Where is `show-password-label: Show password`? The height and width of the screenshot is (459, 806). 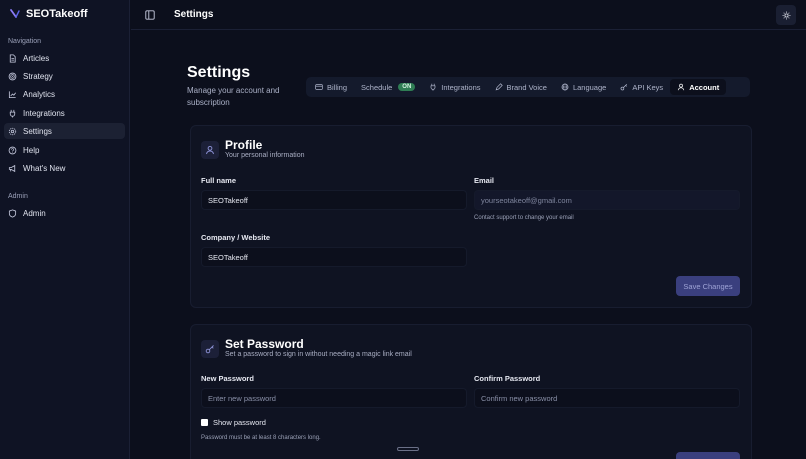 show-password-label: Show password is located at coordinates (239, 422).